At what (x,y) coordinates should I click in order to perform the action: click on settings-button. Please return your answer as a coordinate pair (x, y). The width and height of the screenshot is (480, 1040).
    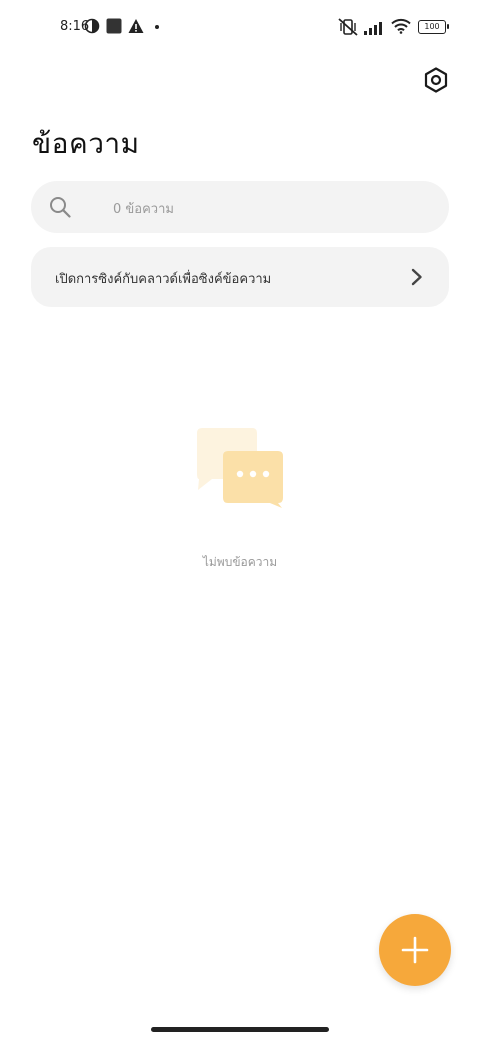
    Looking at the image, I should click on (436, 80).